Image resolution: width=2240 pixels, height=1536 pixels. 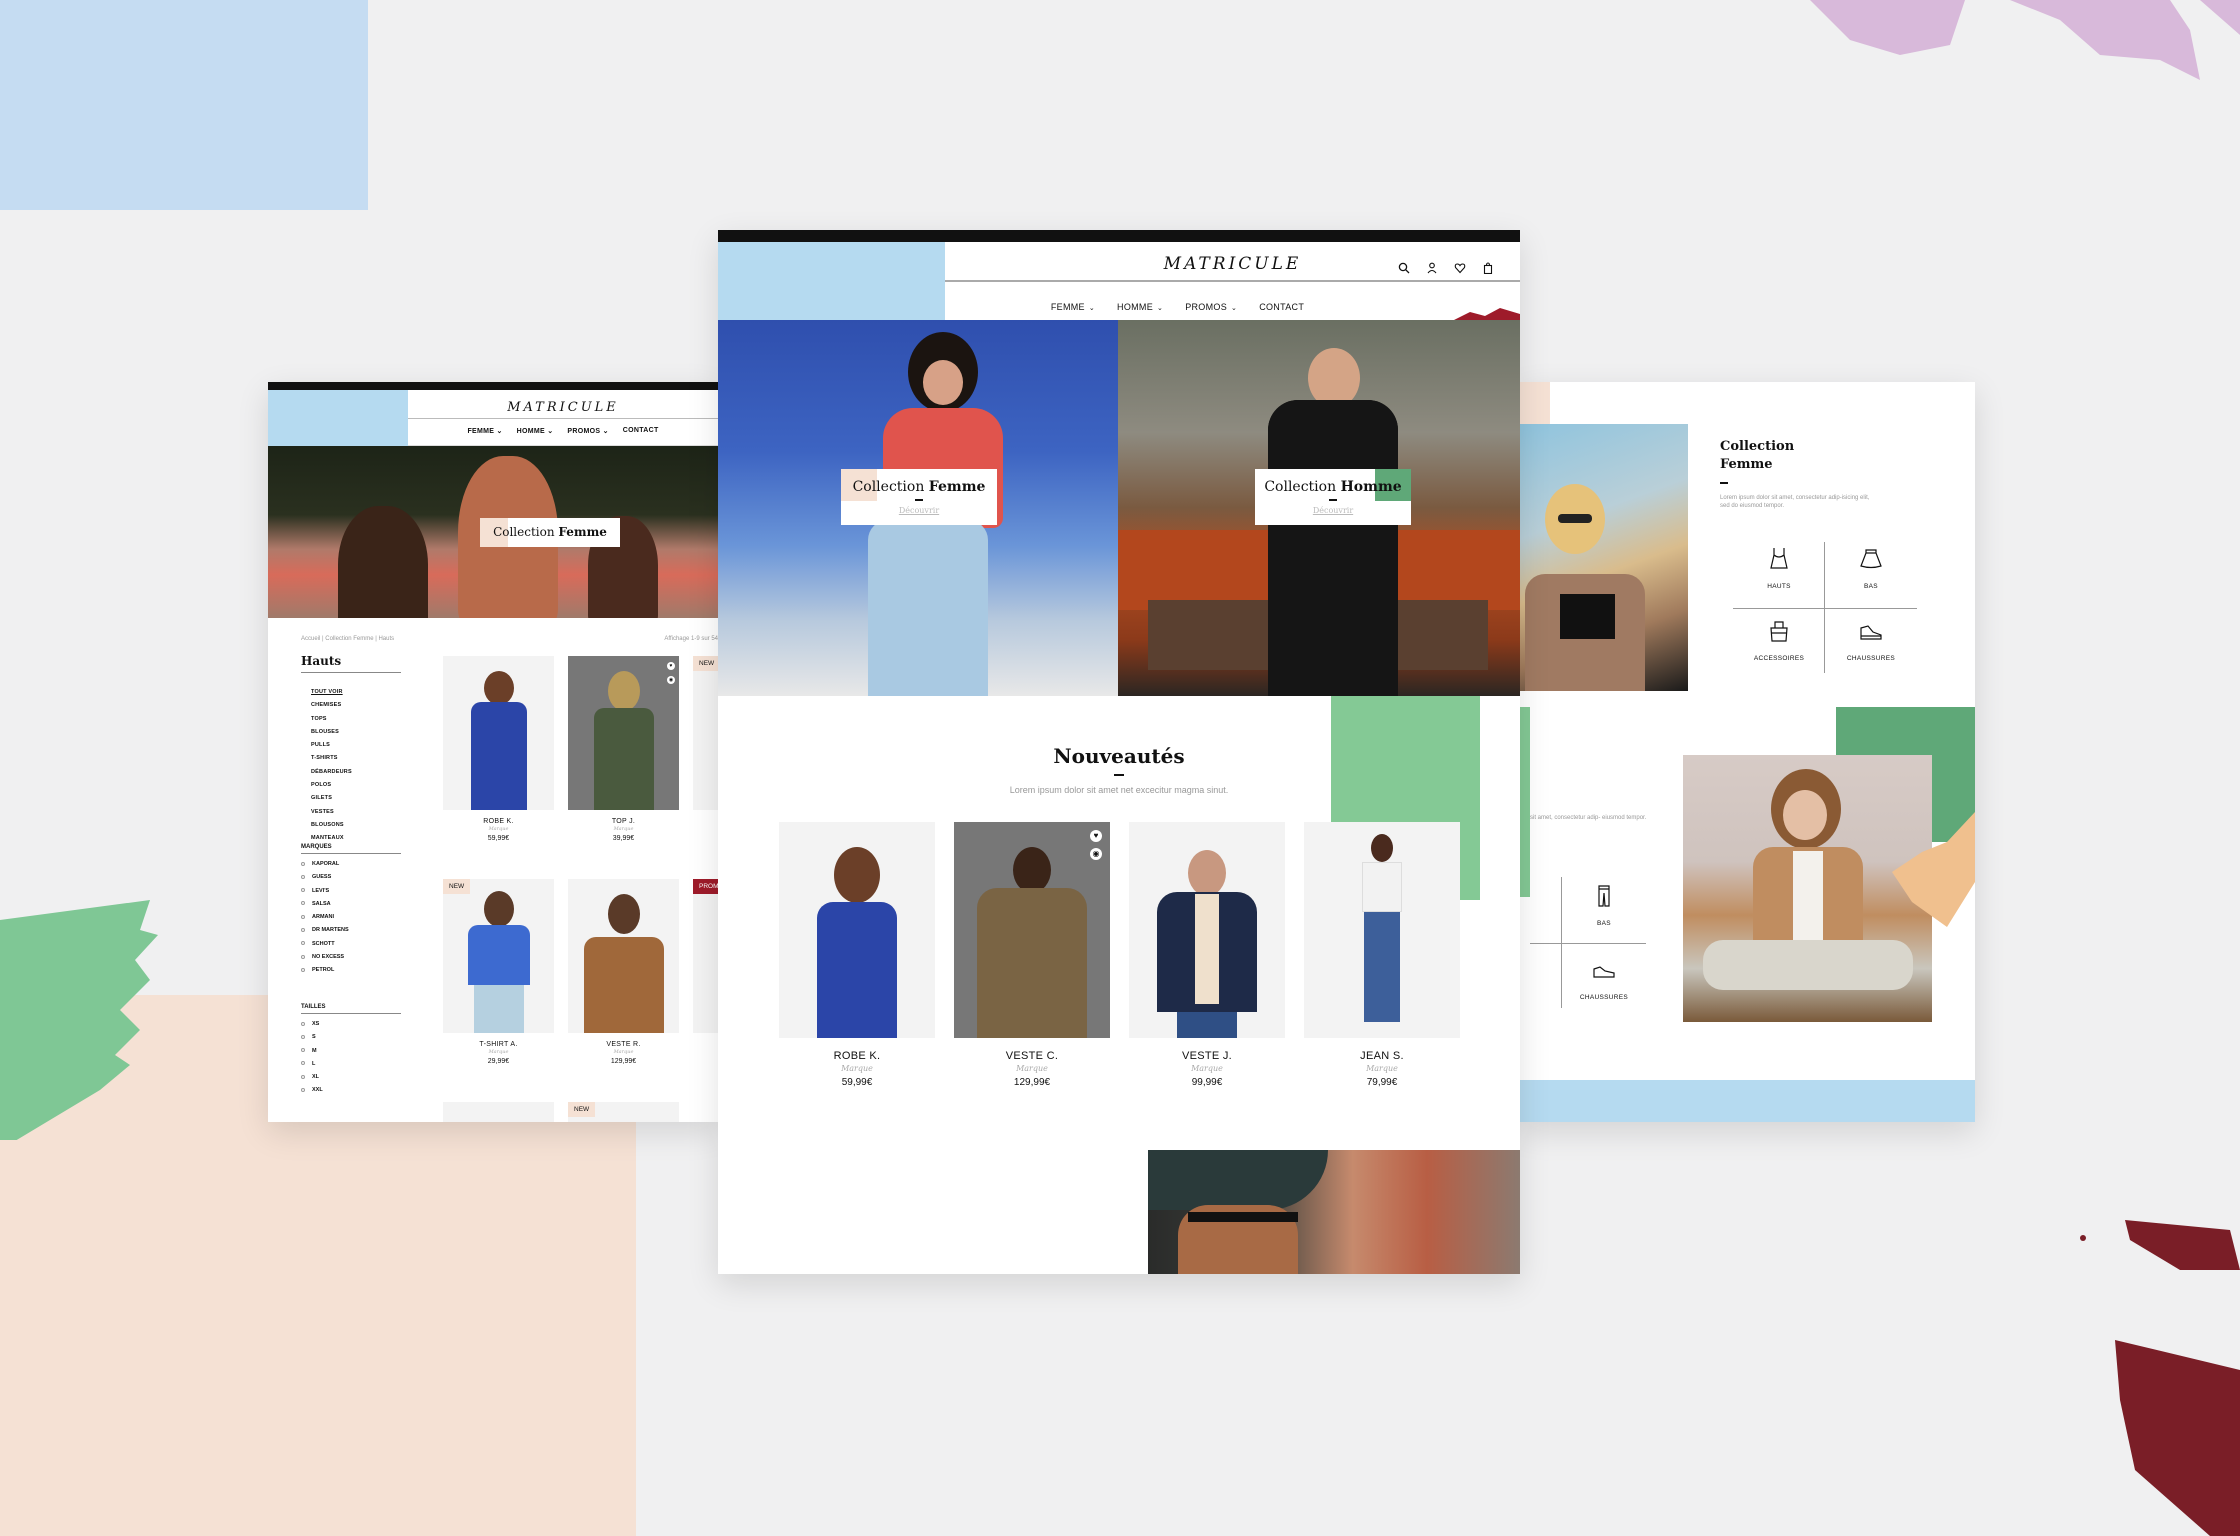 I want to click on brand-filter-option: SALSA, so click(x=325, y=904).